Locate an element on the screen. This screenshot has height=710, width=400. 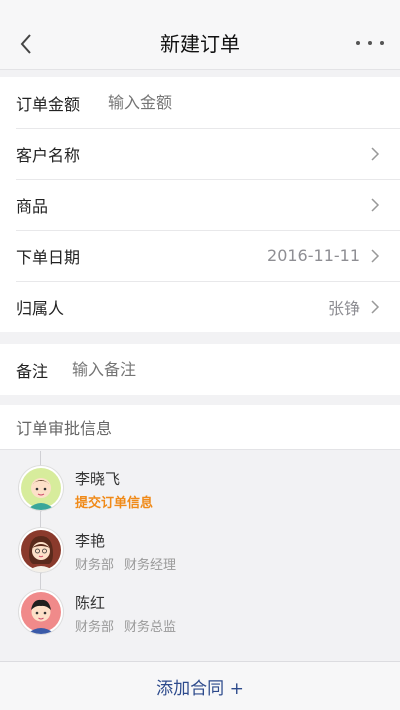
page-title: 新建订单 is located at coordinates (200, 44).